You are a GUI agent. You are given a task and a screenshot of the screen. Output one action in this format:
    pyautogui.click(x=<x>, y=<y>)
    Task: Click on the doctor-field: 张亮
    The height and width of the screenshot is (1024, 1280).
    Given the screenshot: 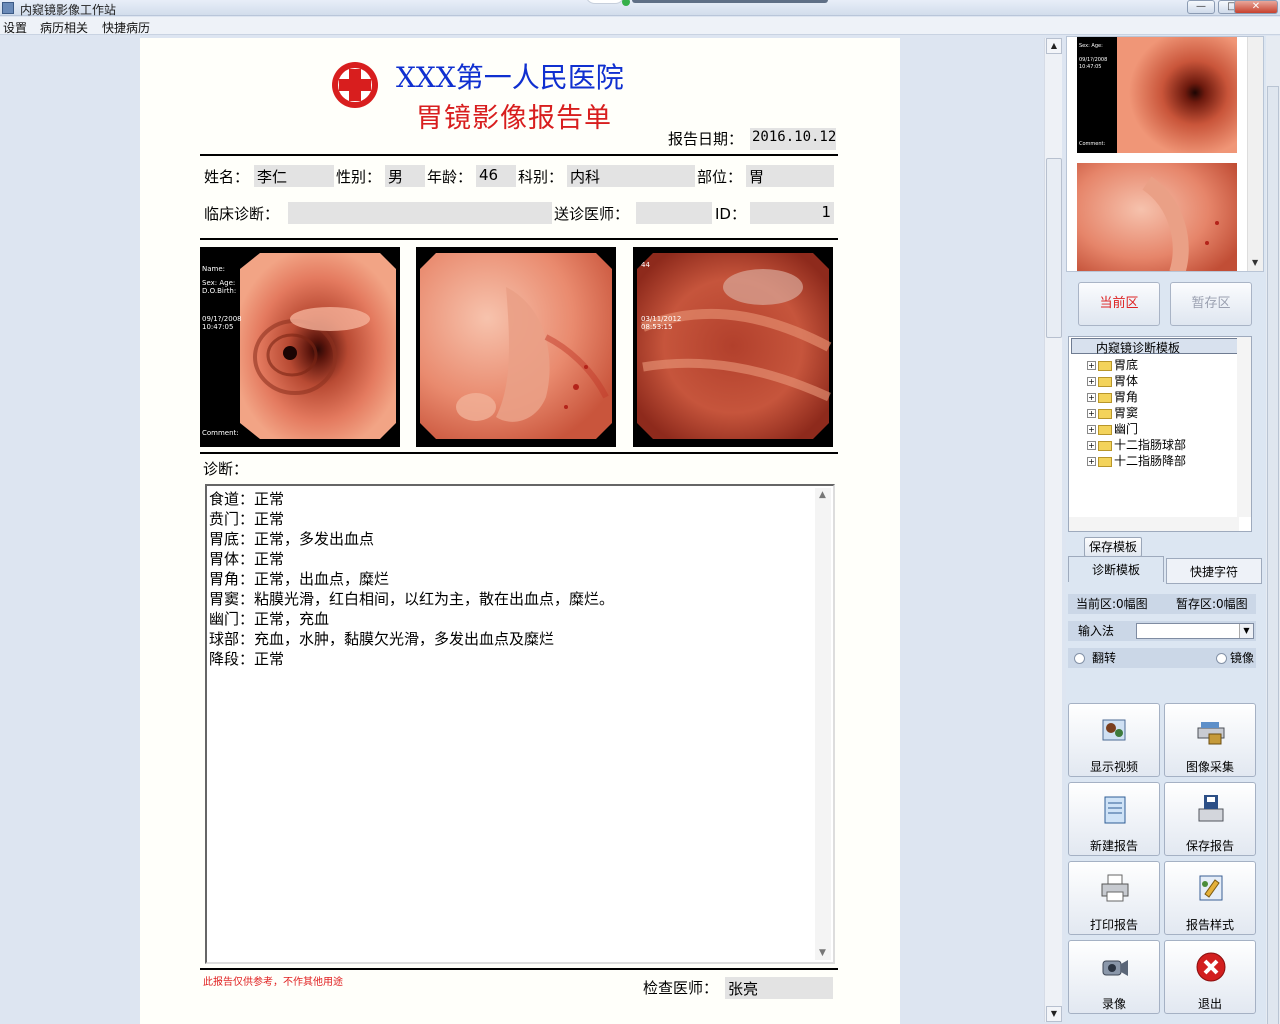 What is the action you would take?
    pyautogui.click(x=779, y=988)
    